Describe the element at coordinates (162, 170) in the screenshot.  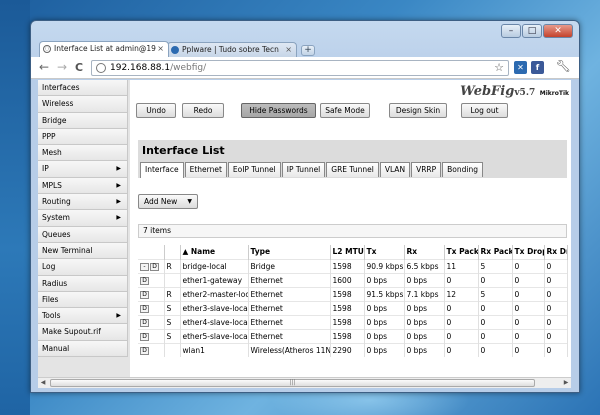
I see `tab-interface: Interface` at that location.